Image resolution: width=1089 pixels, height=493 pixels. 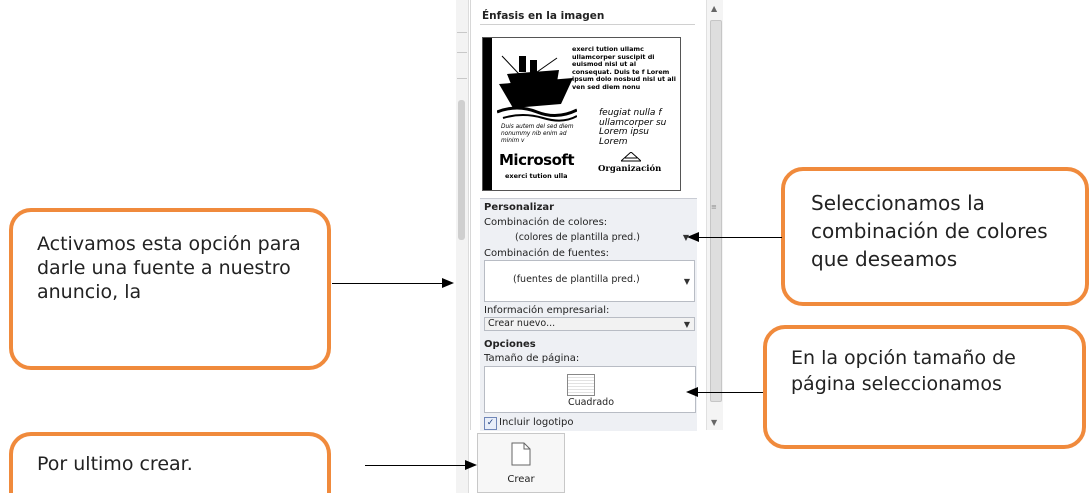 I want to click on customize-heading: Personalizar, so click(x=519, y=207).